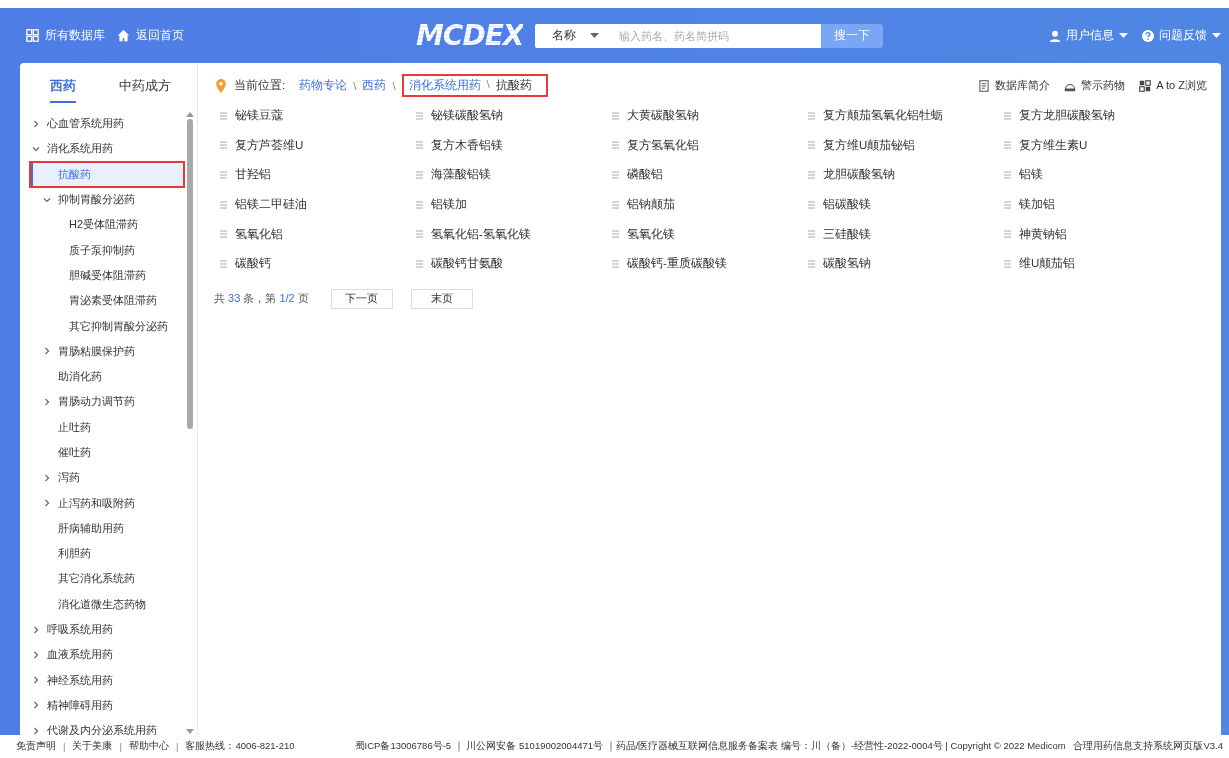  What do you see at coordinates (123, 35) in the screenshot?
I see `home-icon` at bounding box center [123, 35].